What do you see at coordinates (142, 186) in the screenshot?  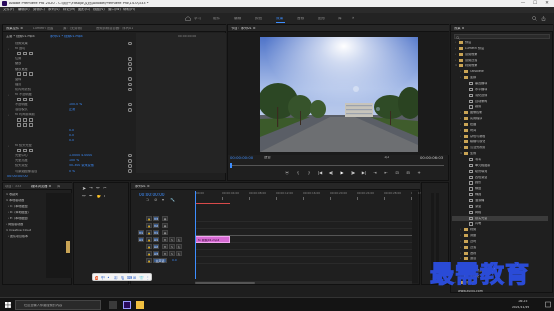 I see `tab-sequence-01: 序列01 ≡` at bounding box center [142, 186].